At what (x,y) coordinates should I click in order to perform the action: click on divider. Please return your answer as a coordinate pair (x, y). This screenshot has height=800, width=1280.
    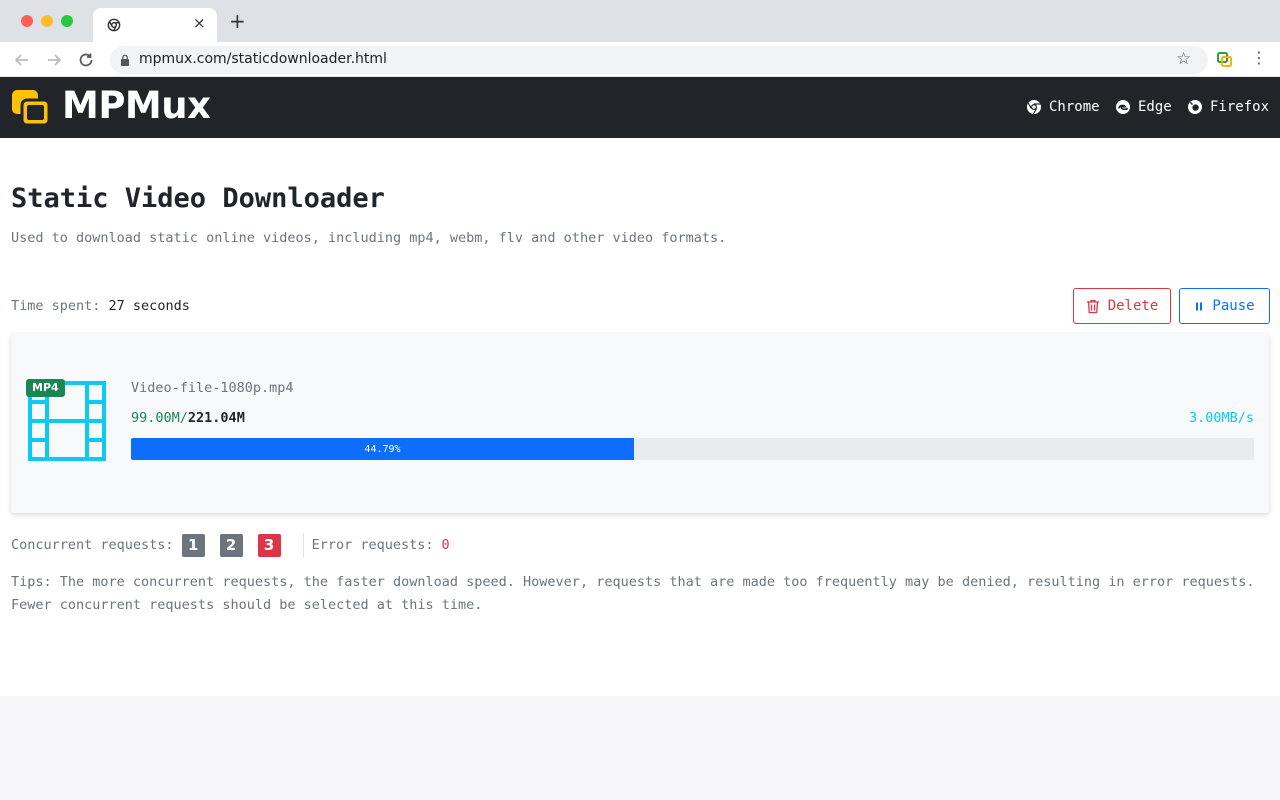
    Looking at the image, I should click on (303, 545).